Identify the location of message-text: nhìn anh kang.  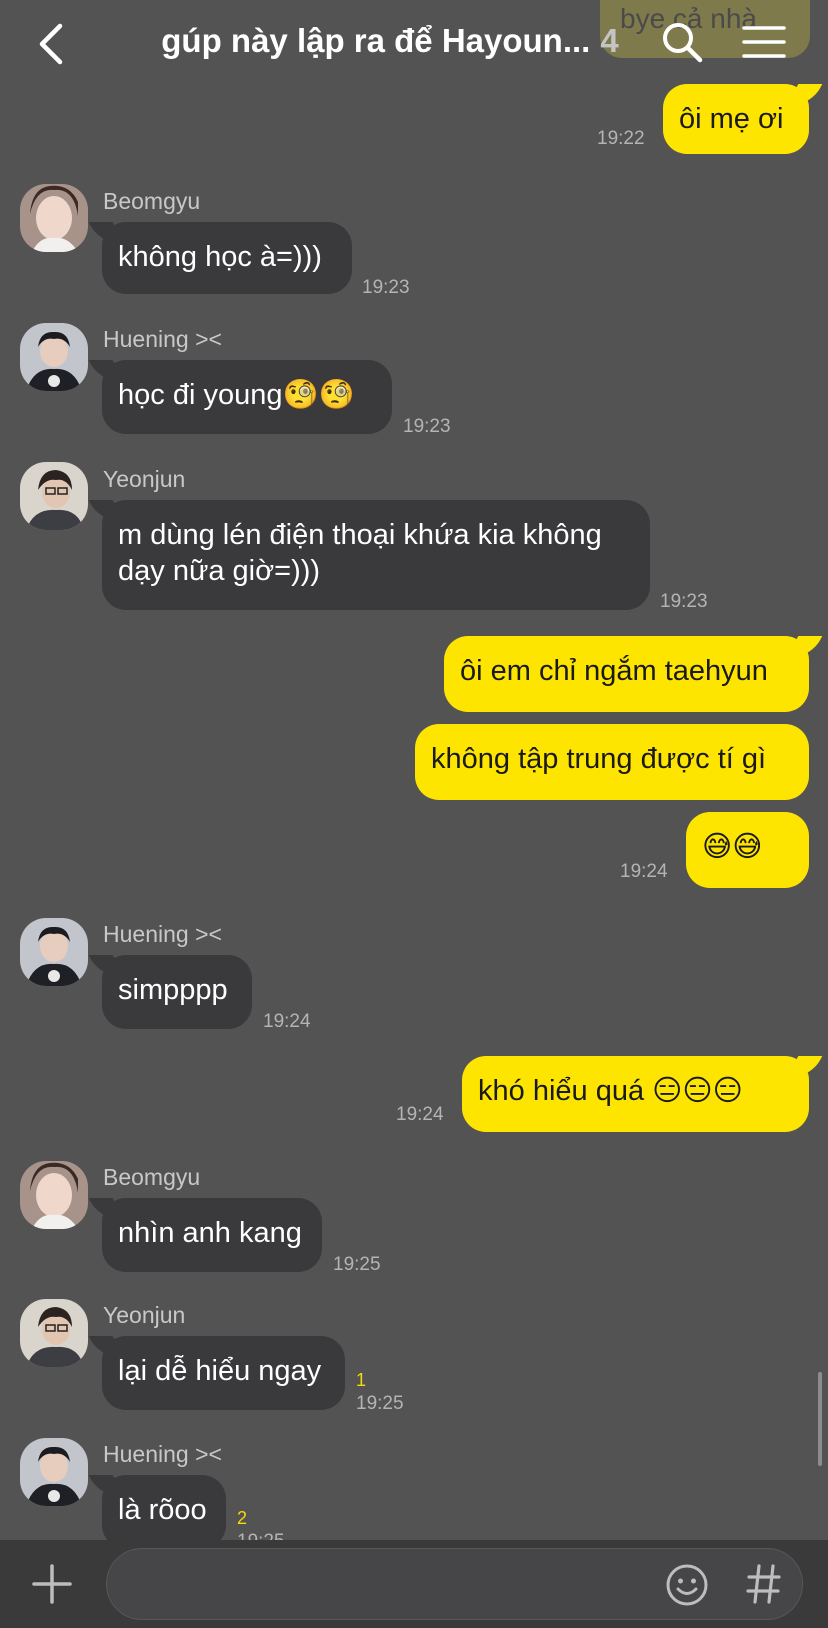
(210, 1233).